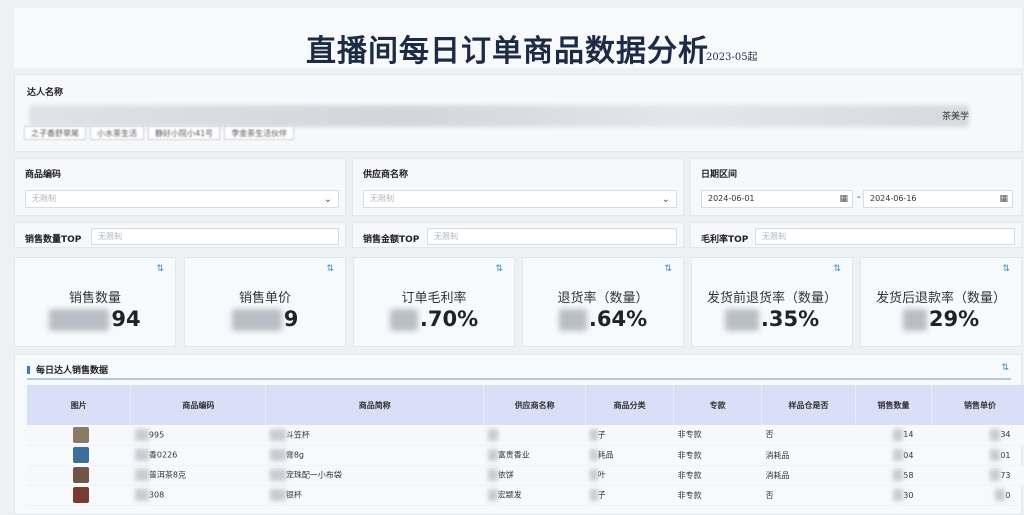  Describe the element at coordinates (725, 240) in the screenshot. I see `margin-top-label: 毛利率TOP` at that location.